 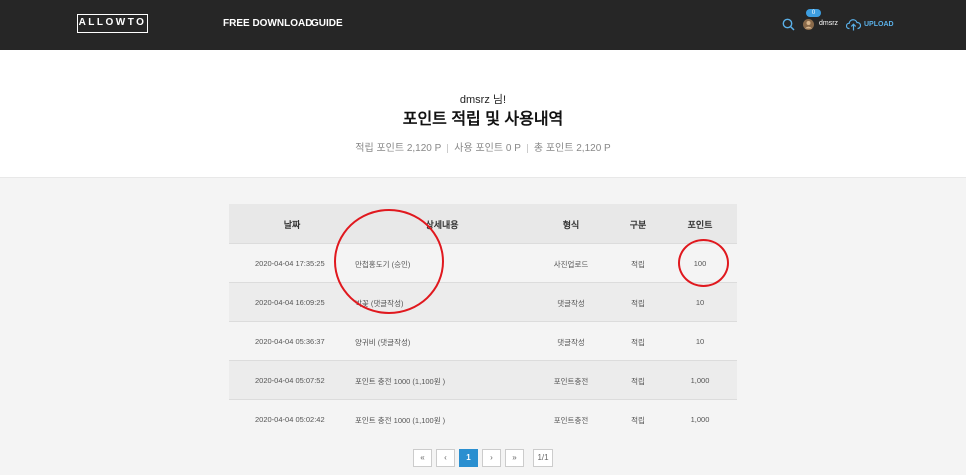 I want to click on total-points: 총 포인트 2,120 P, so click(x=572, y=148).